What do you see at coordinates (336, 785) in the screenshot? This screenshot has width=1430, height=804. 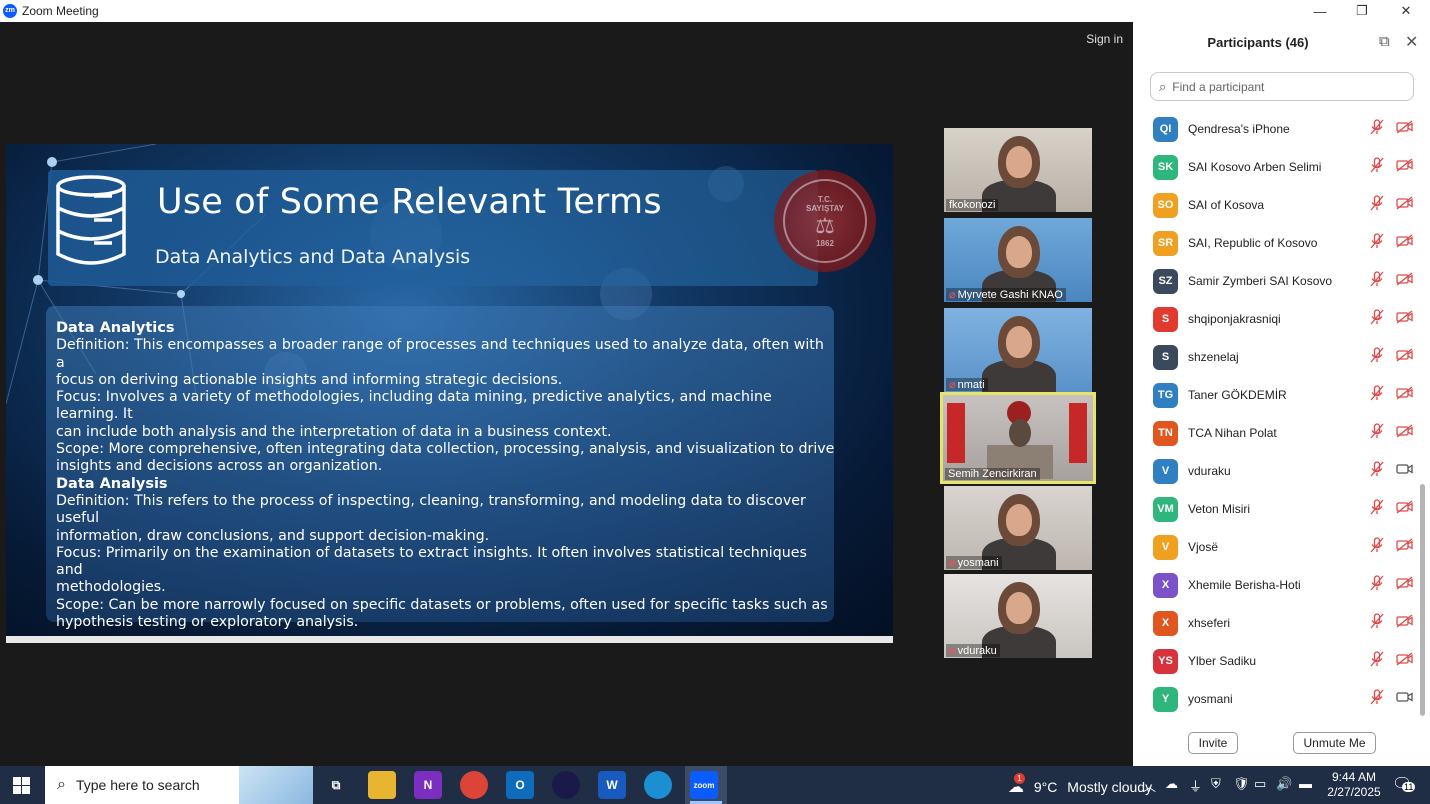 I see `task-view-taskbar-icon: ⧉` at bounding box center [336, 785].